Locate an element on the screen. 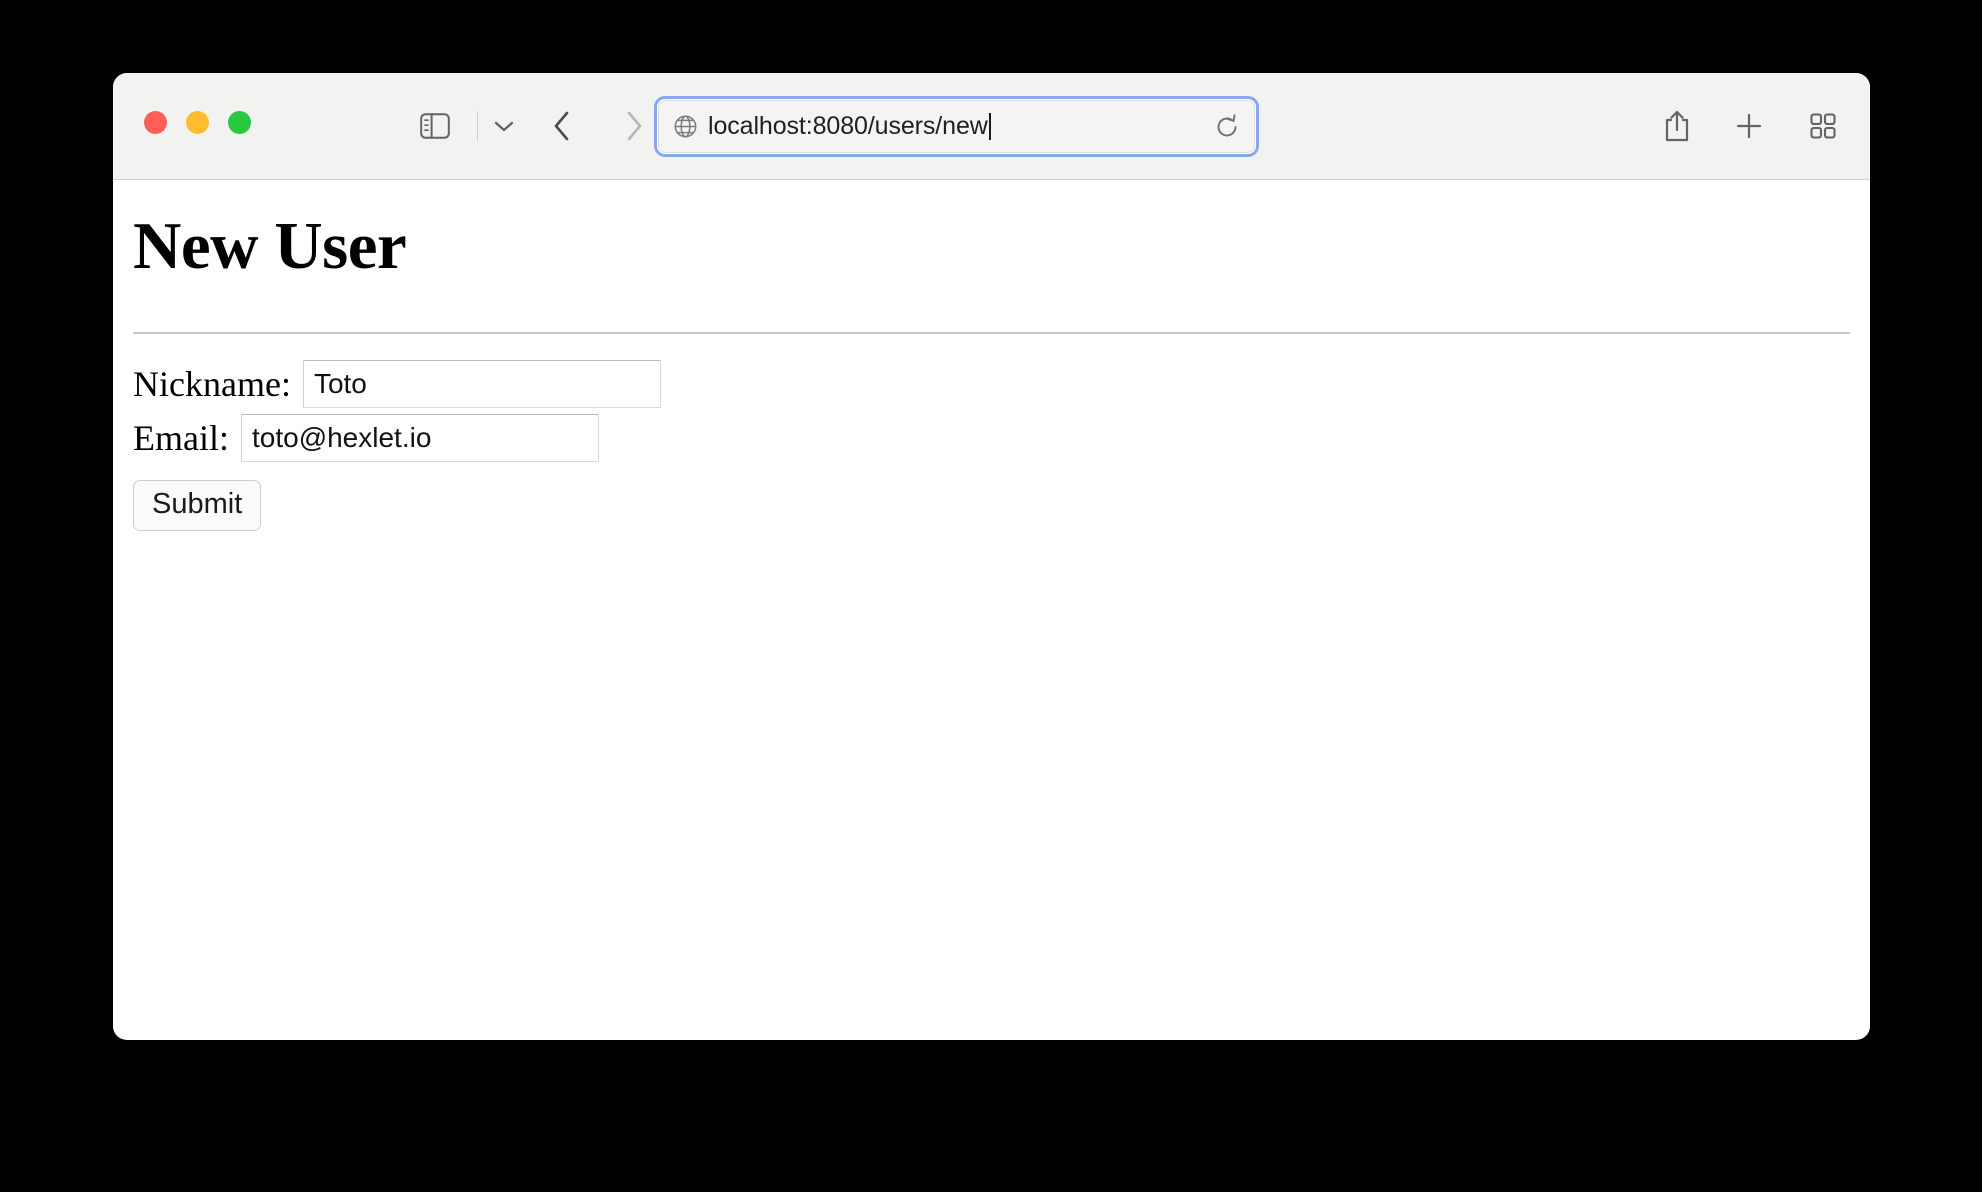 The image size is (1982, 1192). form-row-nickname: Nickname: is located at coordinates (991, 384).